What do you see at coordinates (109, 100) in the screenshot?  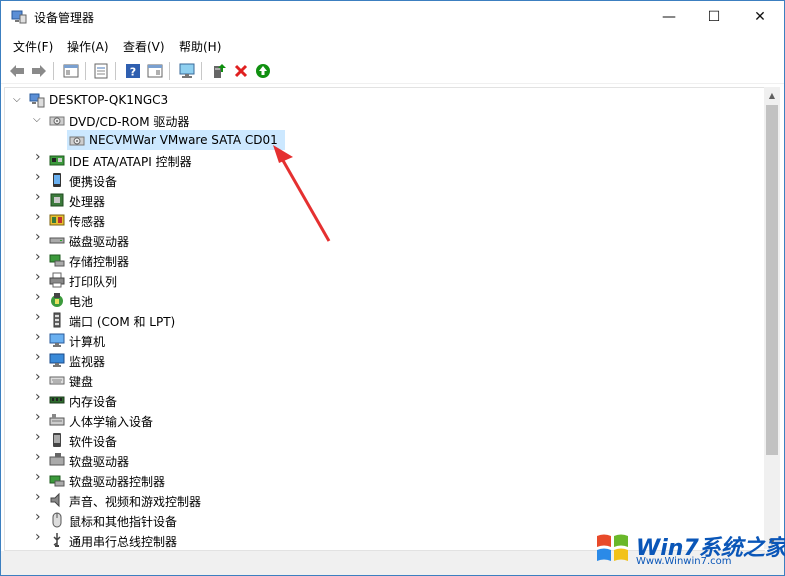 I see `tree-root-label: DESKTOP-QK1NGC3` at bounding box center [109, 100].